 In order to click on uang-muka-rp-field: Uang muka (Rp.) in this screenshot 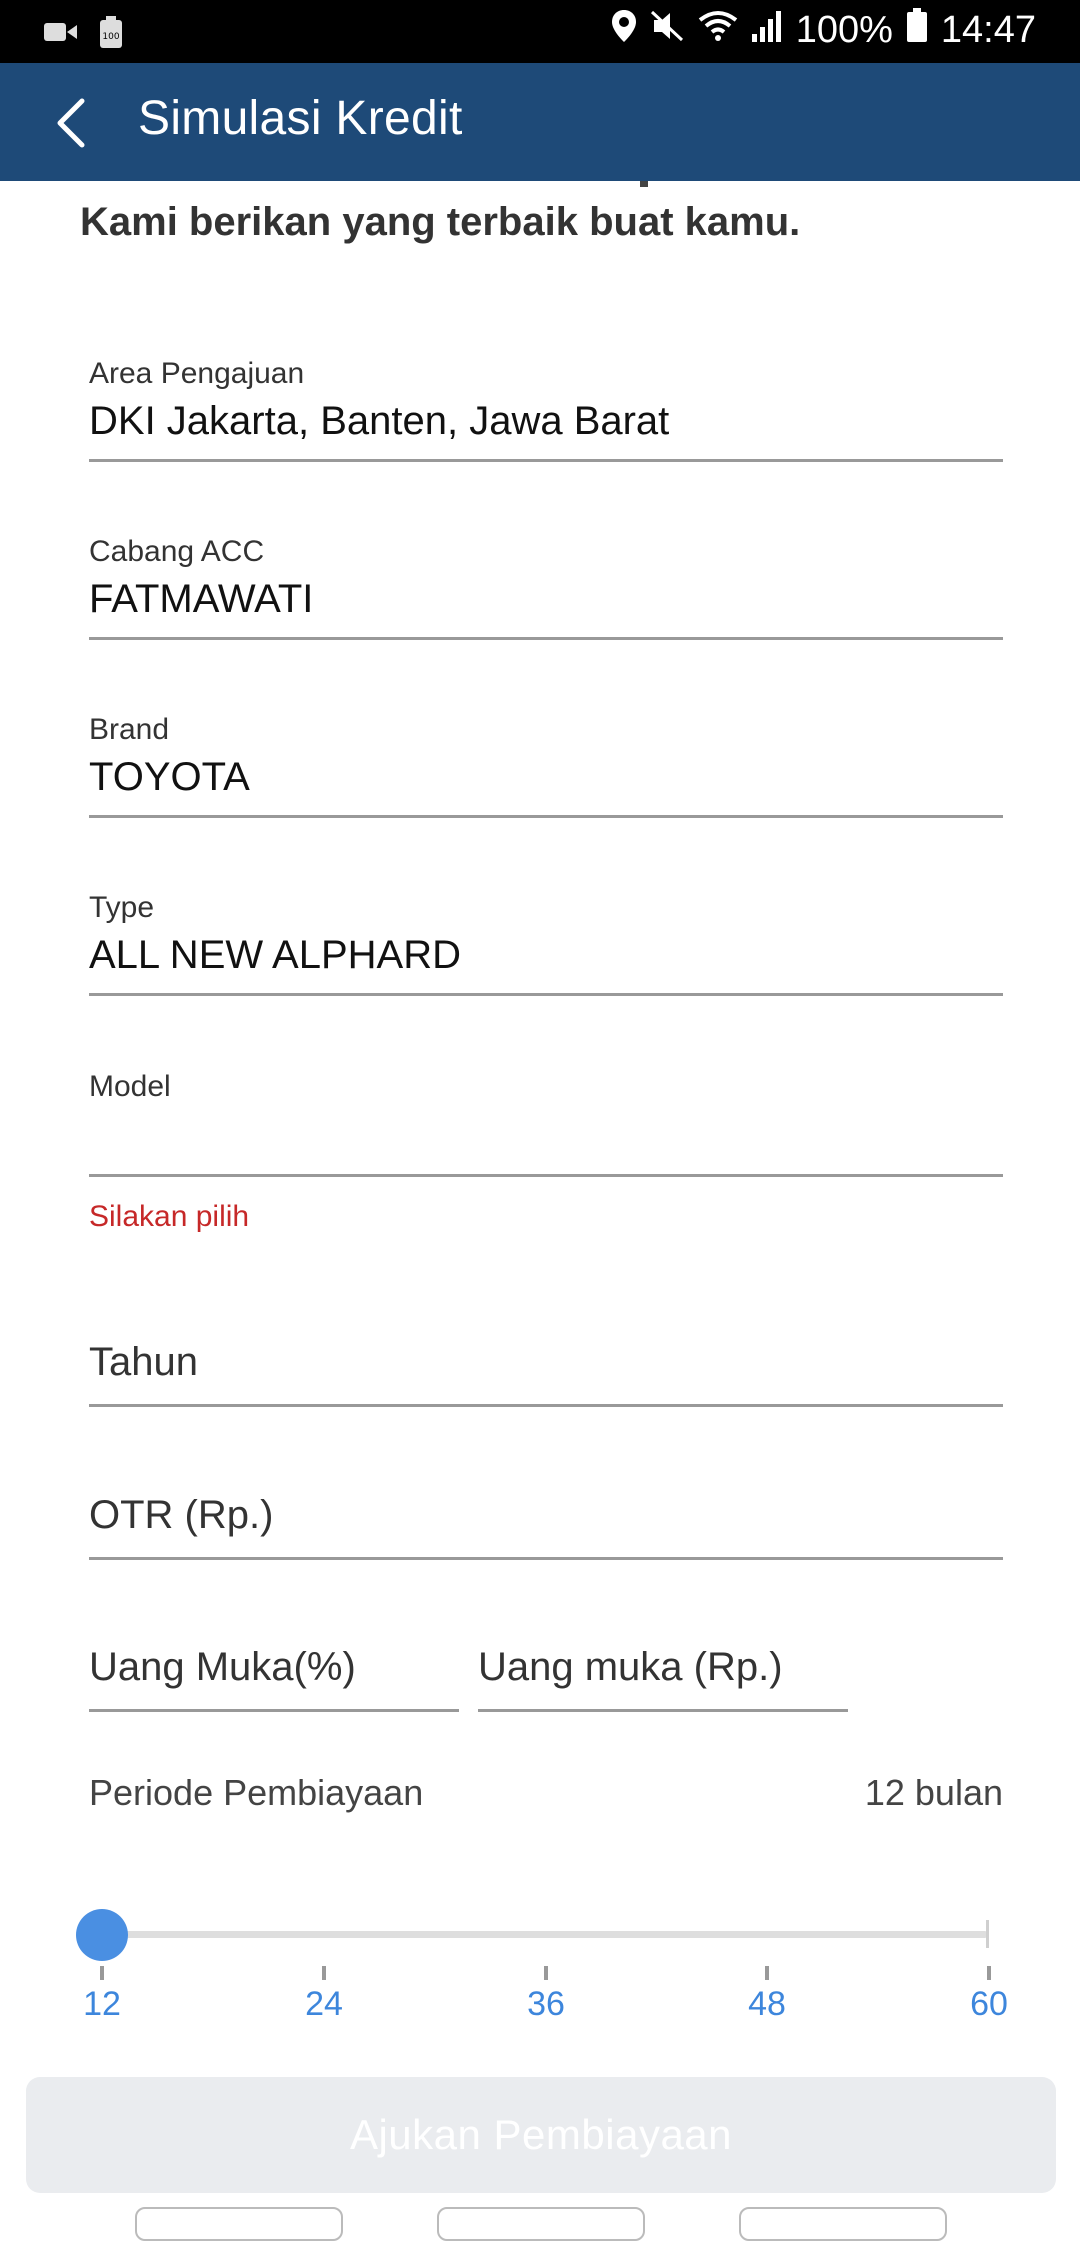, I will do `click(663, 1677)`.